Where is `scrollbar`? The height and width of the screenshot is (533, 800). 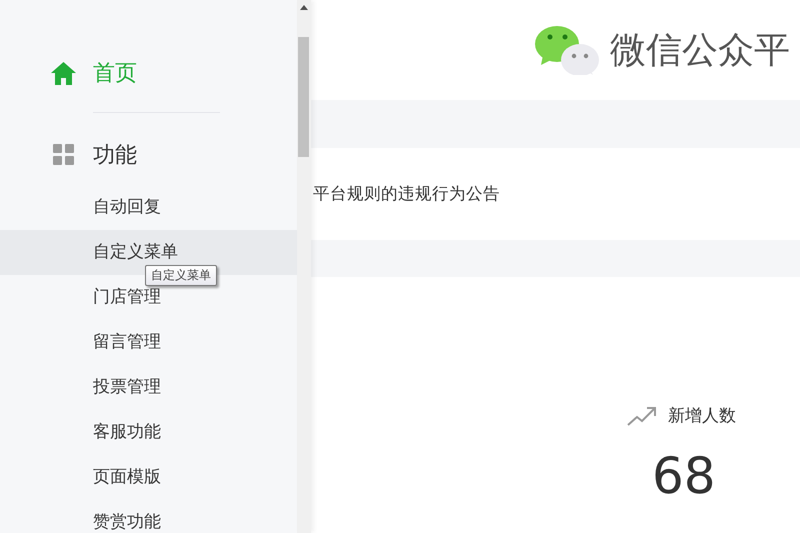
scrollbar is located at coordinates (304, 266).